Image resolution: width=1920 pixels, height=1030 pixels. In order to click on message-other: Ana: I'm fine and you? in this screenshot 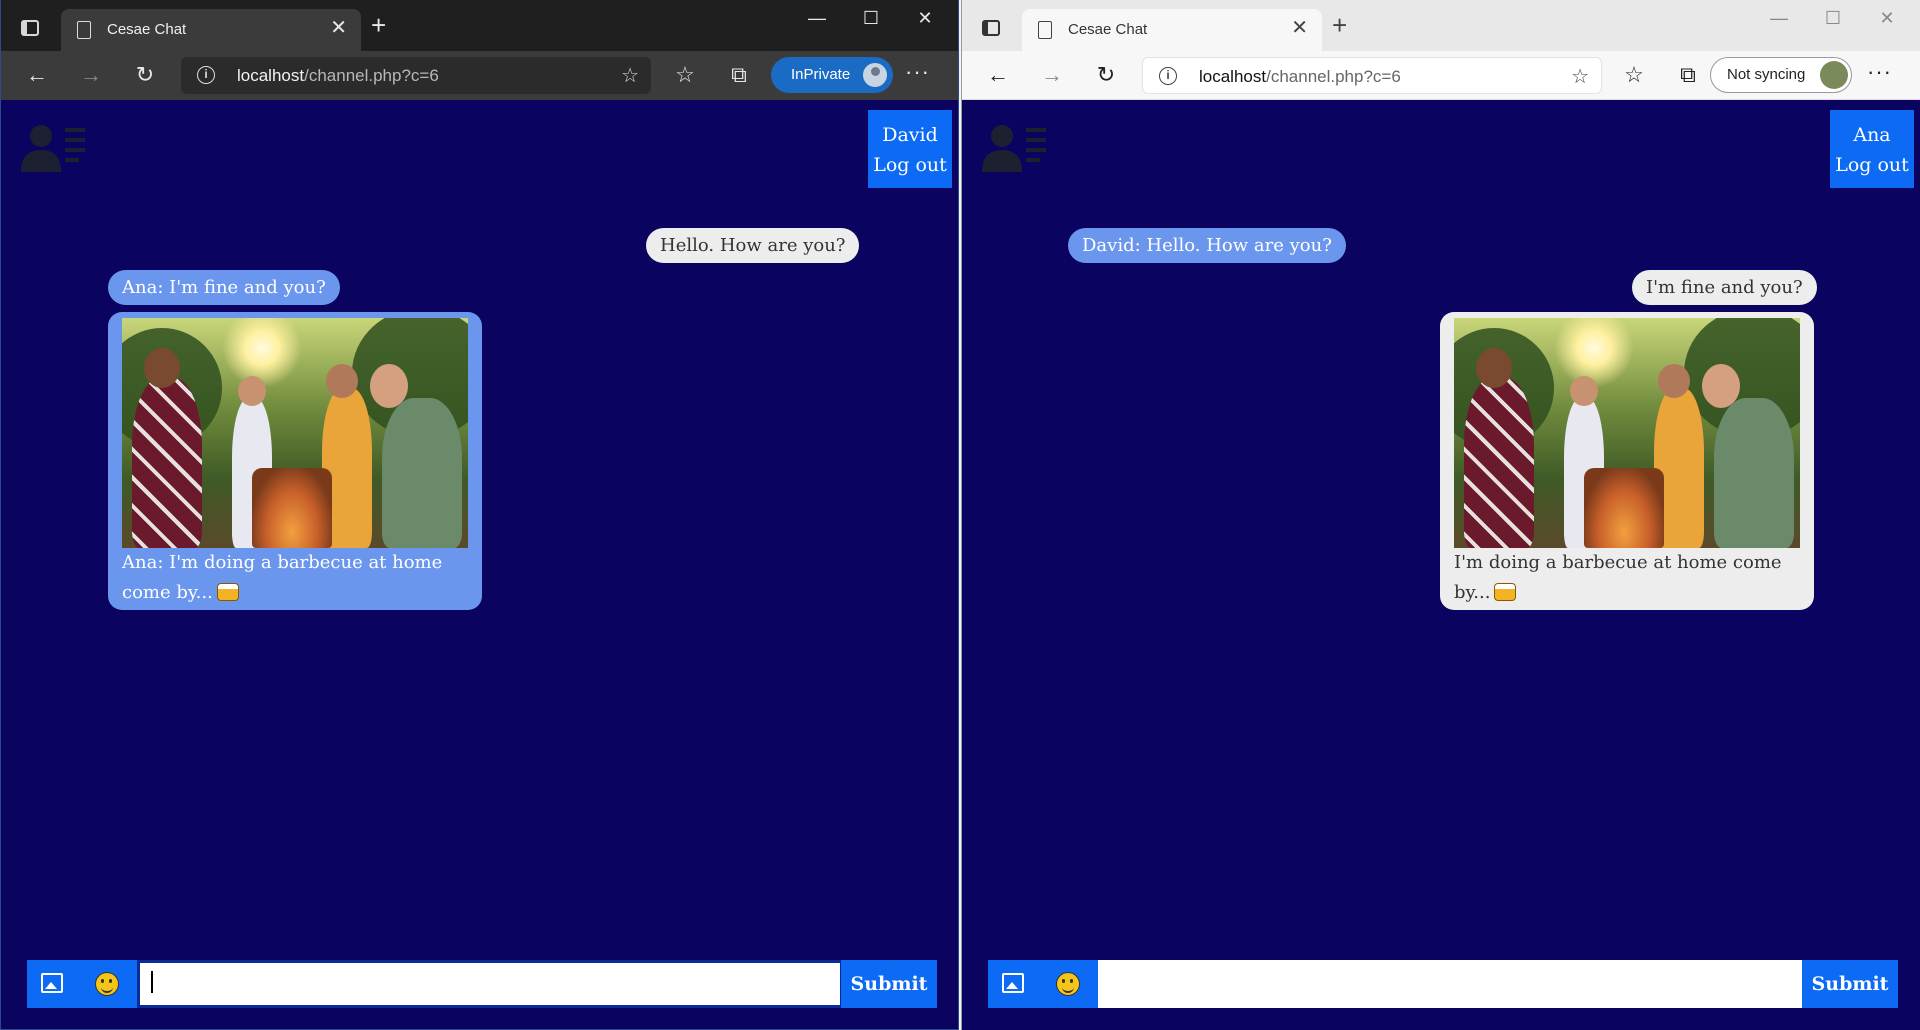, I will do `click(224, 287)`.